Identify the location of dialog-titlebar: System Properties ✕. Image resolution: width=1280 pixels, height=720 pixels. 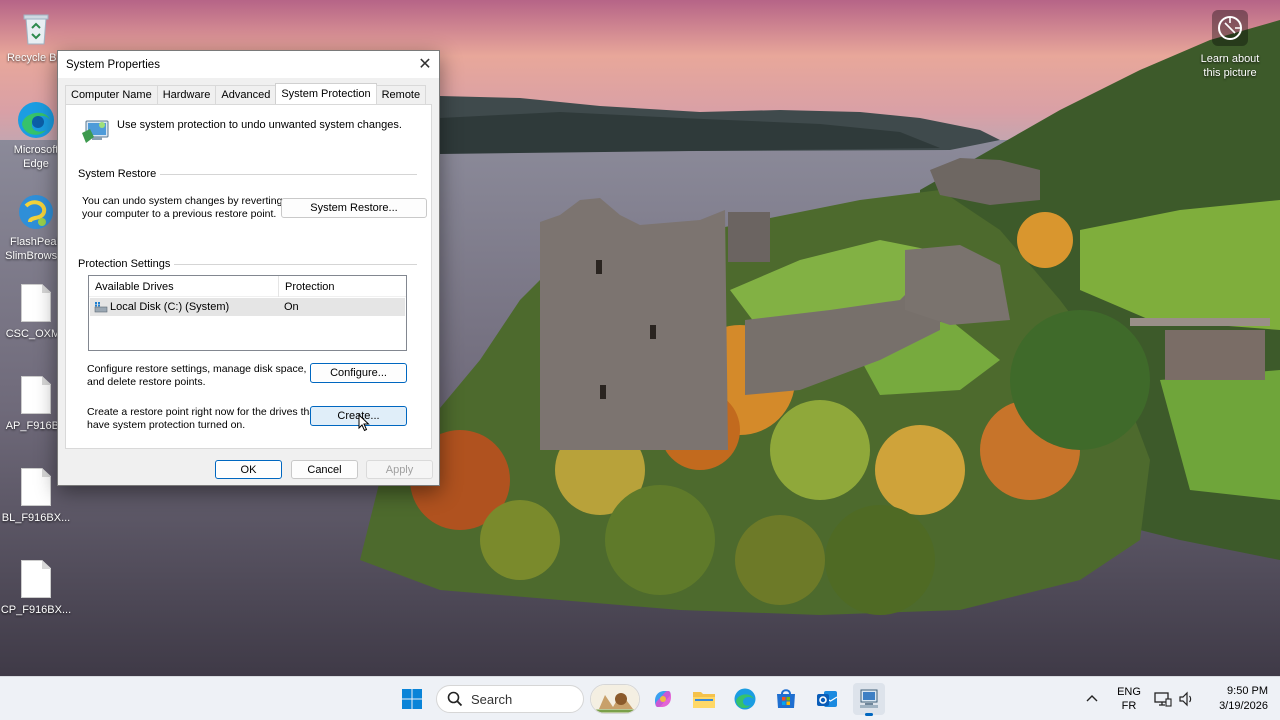
(248, 64).